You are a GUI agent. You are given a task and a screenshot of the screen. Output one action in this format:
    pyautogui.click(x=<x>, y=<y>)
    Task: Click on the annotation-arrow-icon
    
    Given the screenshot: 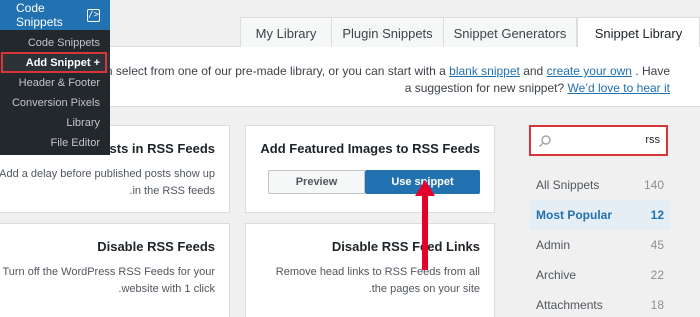 What is the action you would take?
    pyautogui.click(x=425, y=225)
    